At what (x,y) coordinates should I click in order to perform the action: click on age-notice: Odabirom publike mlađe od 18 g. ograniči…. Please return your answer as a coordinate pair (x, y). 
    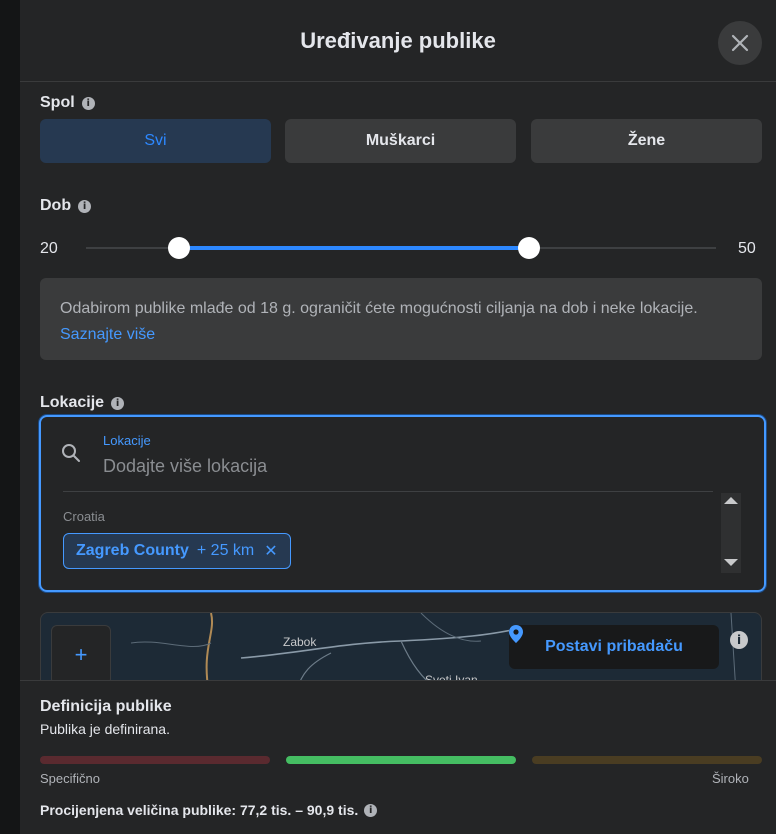
    Looking at the image, I should click on (401, 319).